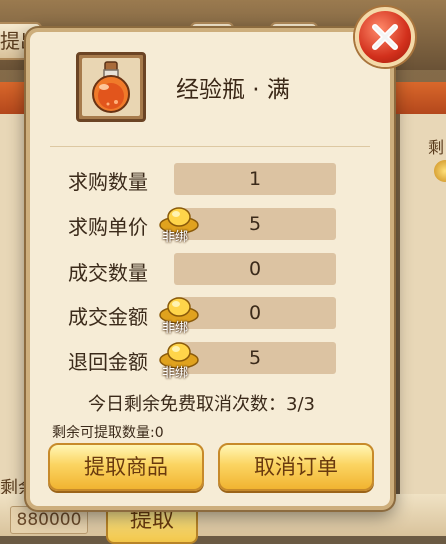  What do you see at coordinates (108, 362) in the screenshot?
I see `refund-amount-label: 退回金额` at bounding box center [108, 362].